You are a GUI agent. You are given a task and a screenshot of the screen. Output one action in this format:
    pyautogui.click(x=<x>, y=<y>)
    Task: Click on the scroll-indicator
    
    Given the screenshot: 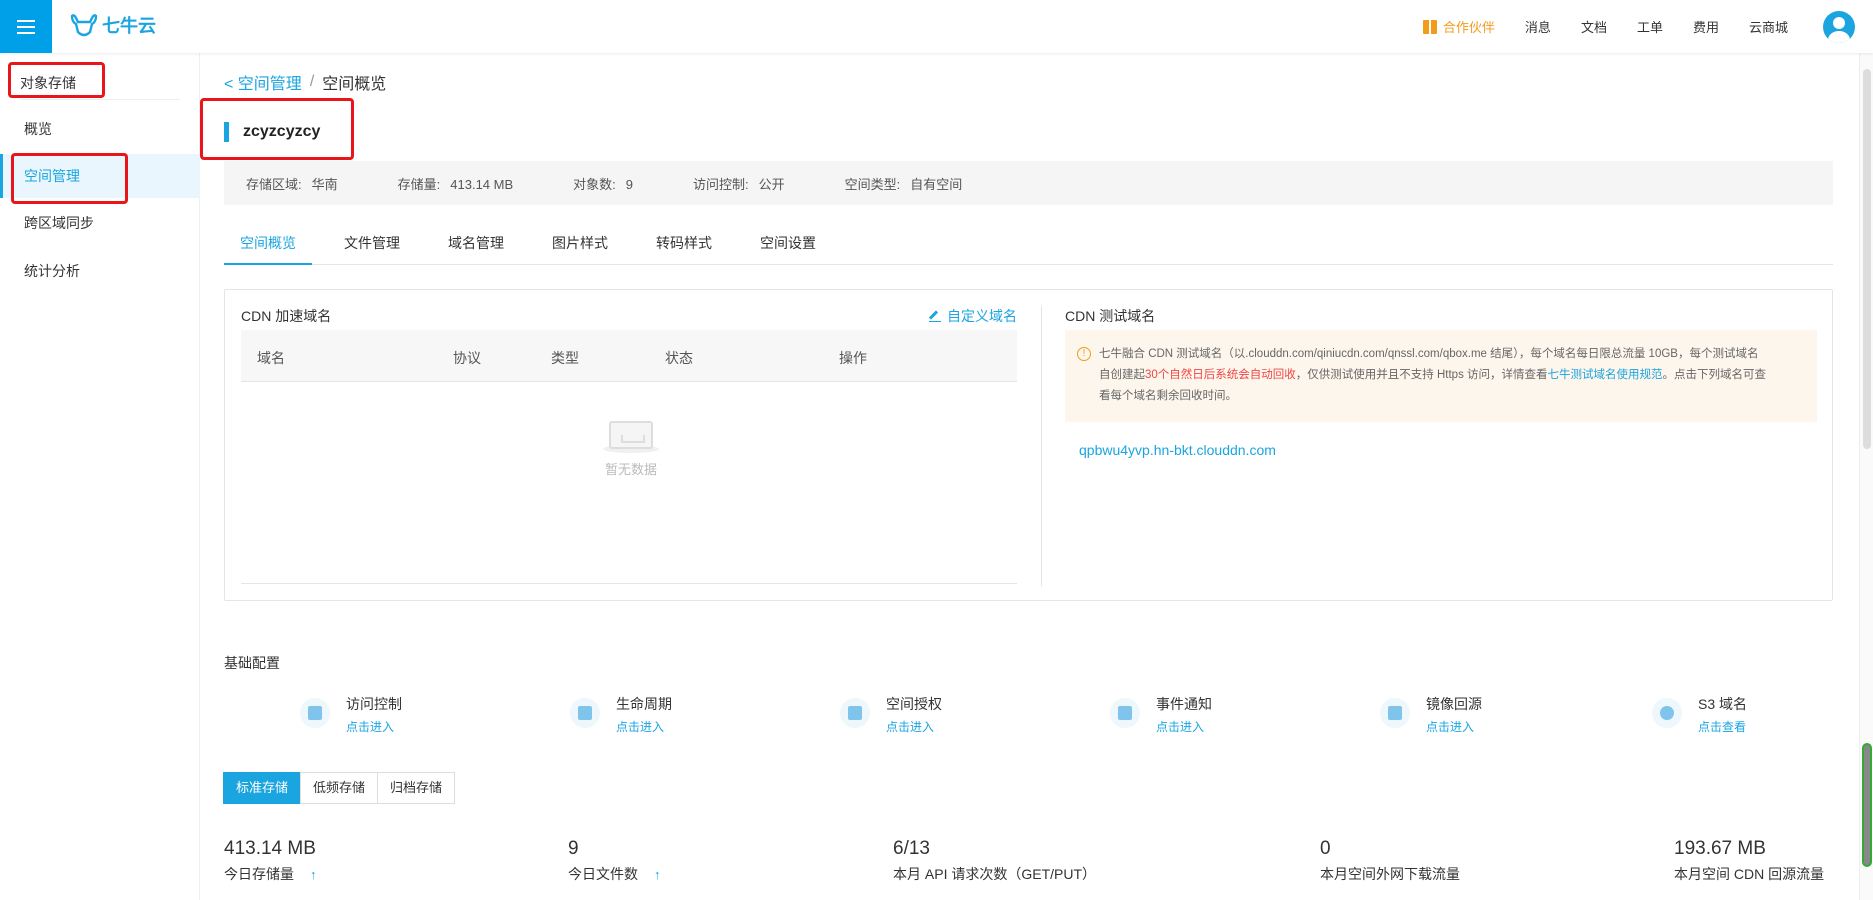 What is the action you would take?
    pyautogui.click(x=1867, y=805)
    